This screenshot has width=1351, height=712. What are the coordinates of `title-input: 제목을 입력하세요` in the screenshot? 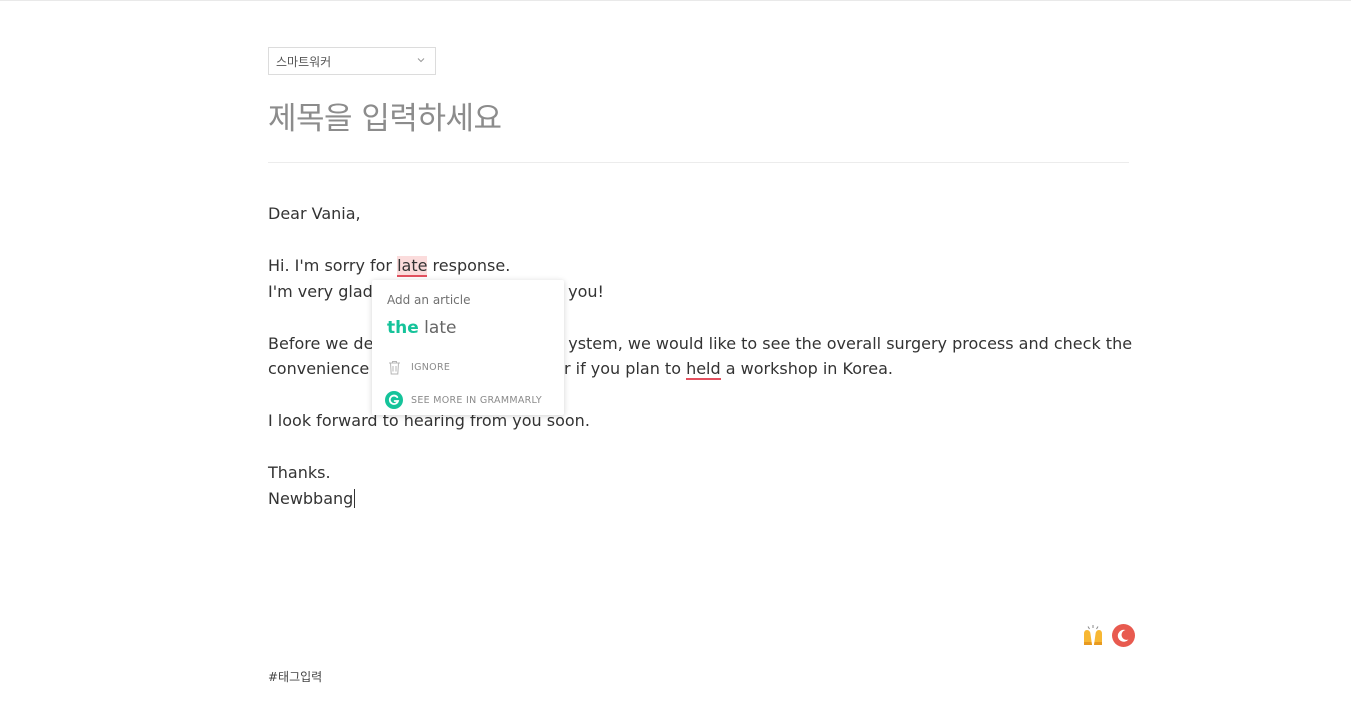 It's located at (385, 115).